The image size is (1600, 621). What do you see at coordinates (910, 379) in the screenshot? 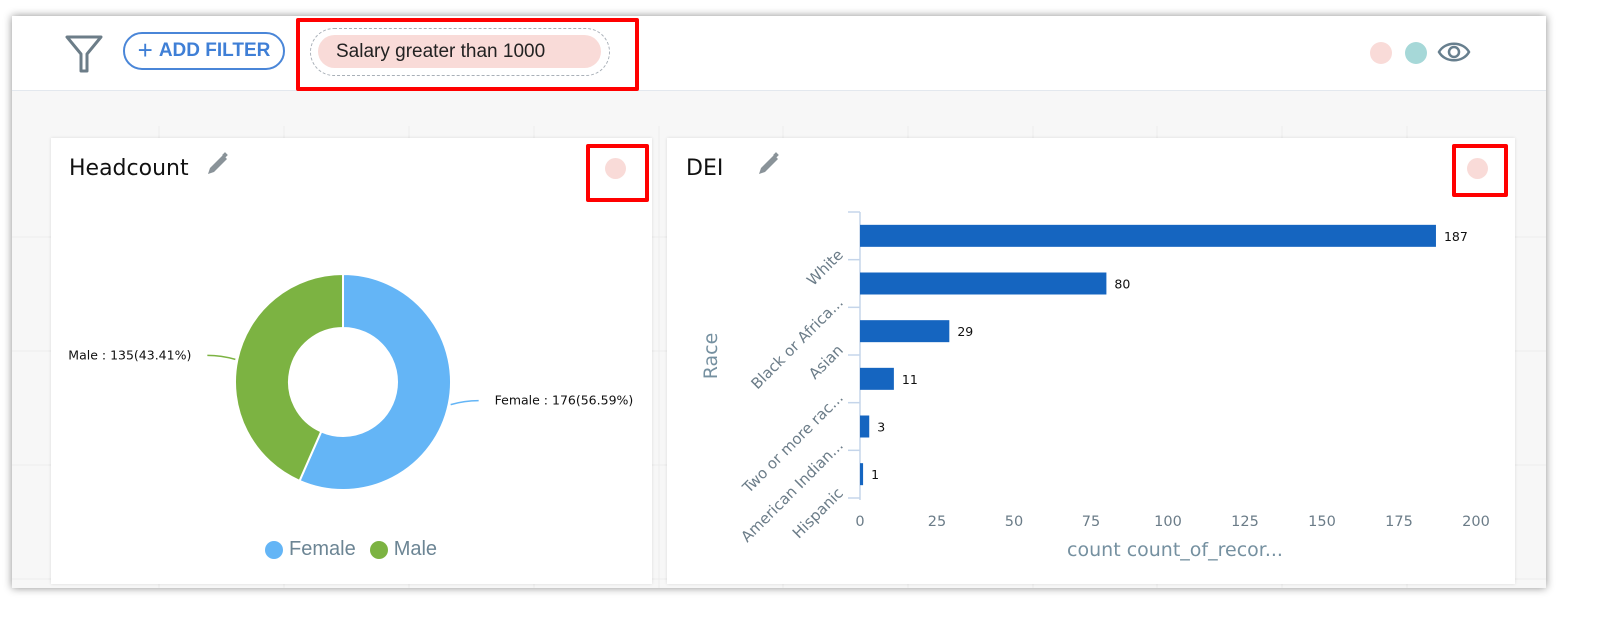
I see `bar-value-label: 11` at bounding box center [910, 379].